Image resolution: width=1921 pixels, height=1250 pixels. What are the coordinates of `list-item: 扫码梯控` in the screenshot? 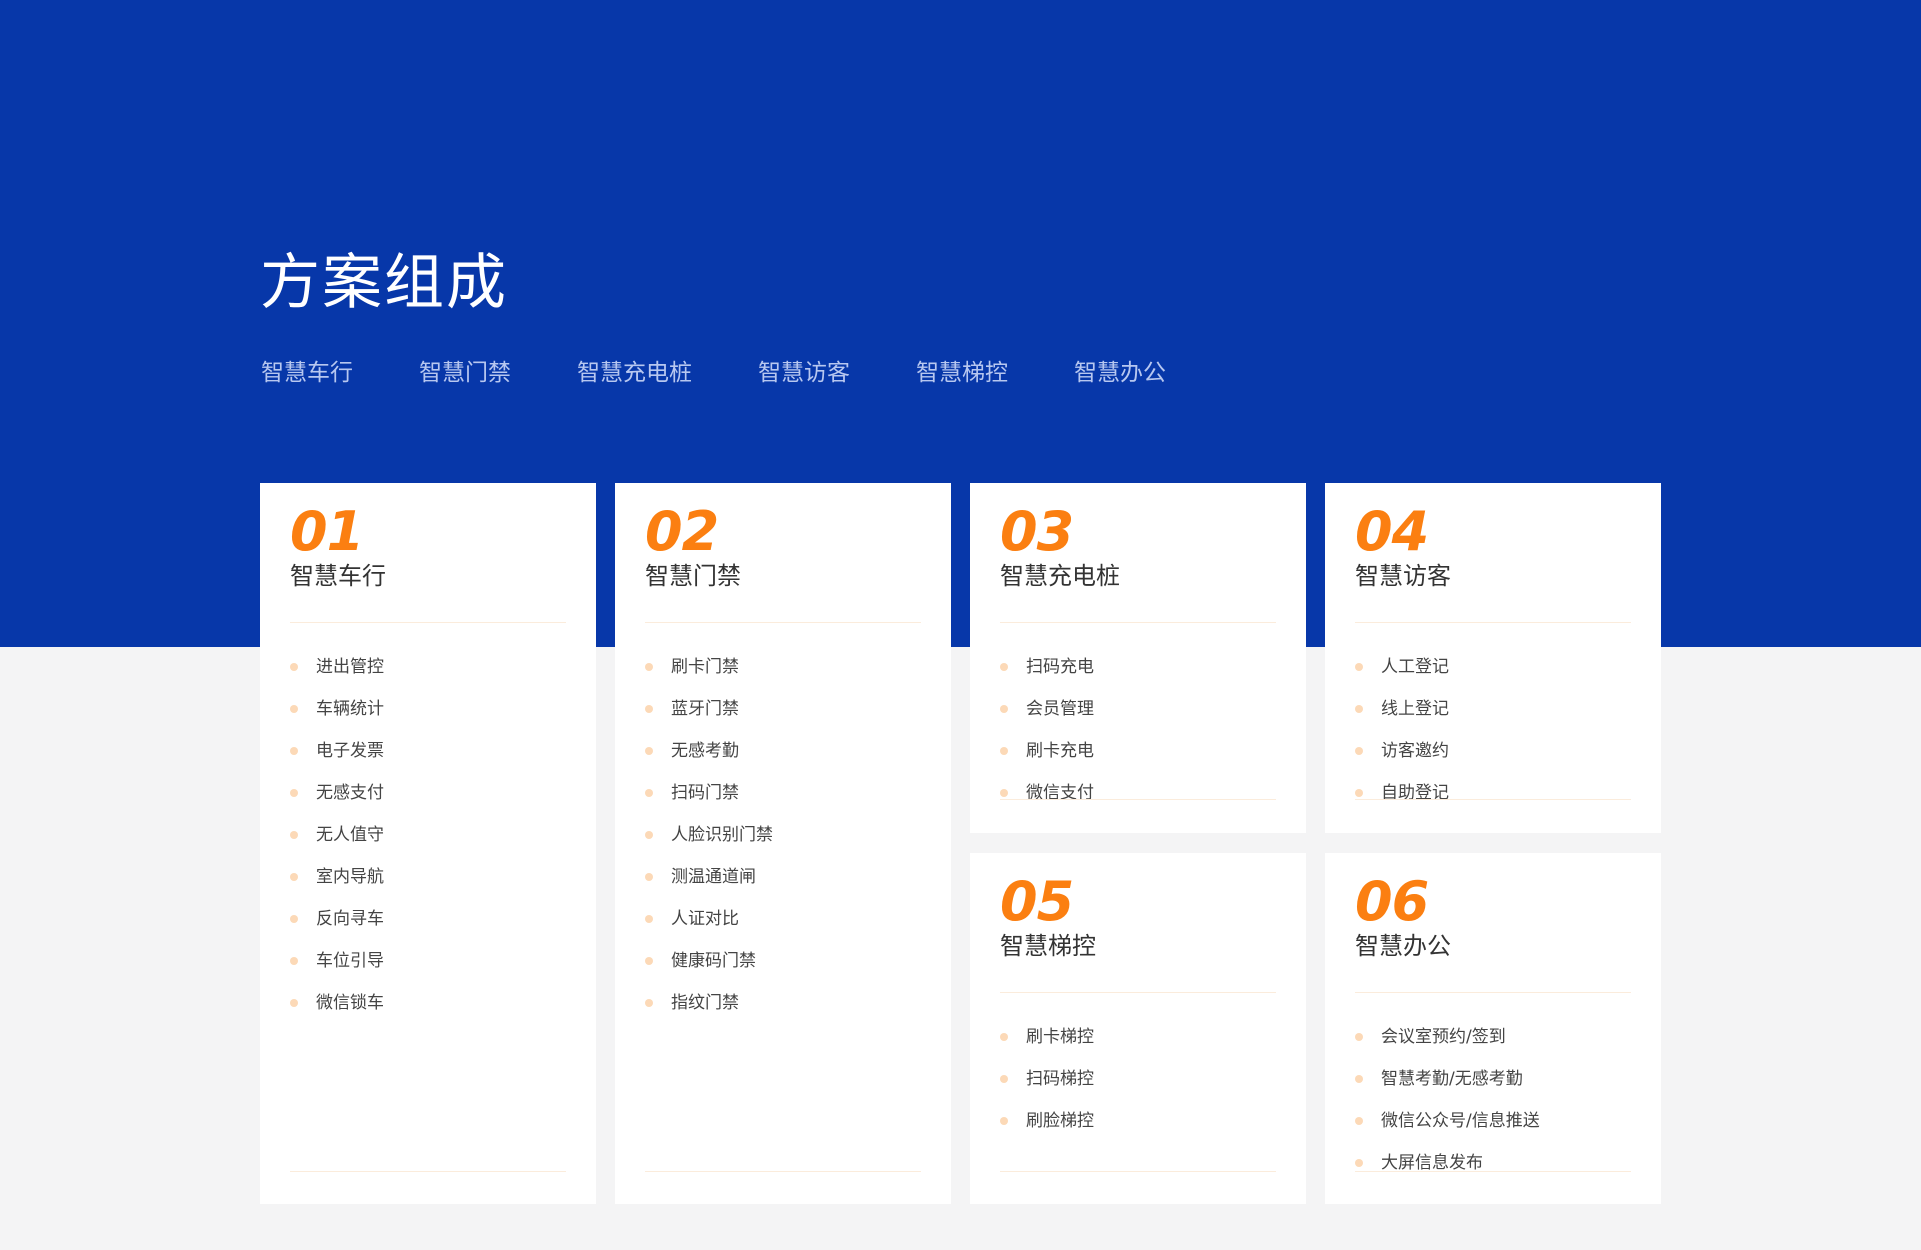 It's located at (1047, 1079).